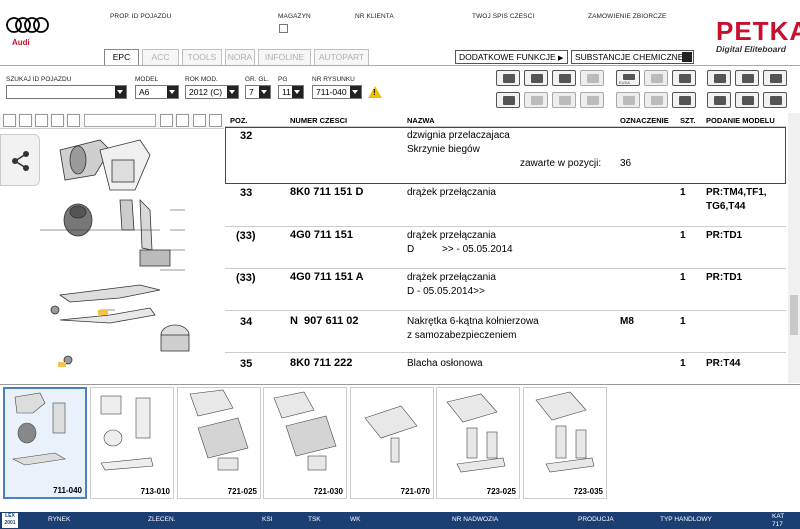  Describe the element at coordinates (215, 120) in the screenshot. I see `move-icon` at that location.